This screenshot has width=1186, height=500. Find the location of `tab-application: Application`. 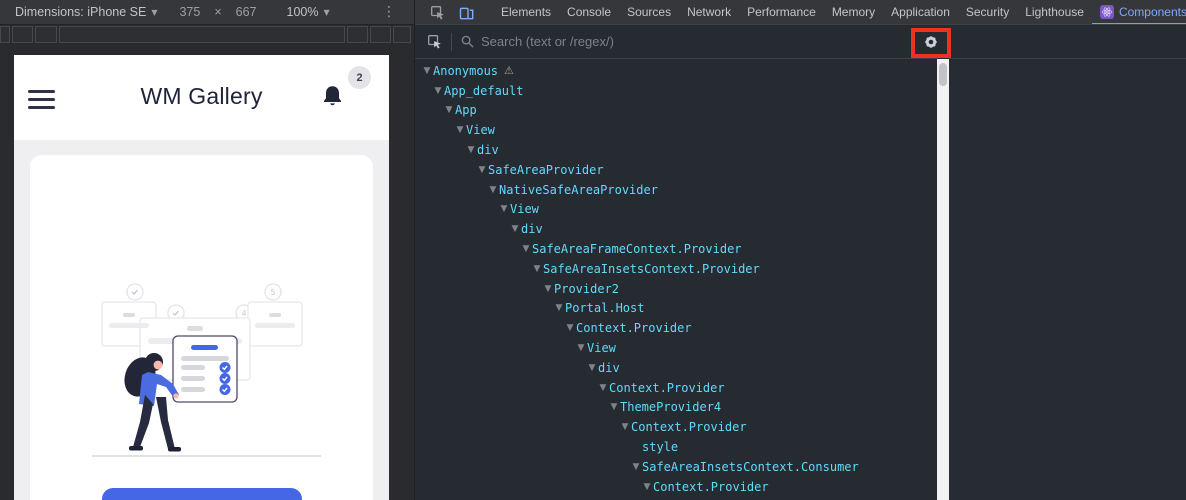

tab-application: Application is located at coordinates (920, 12).